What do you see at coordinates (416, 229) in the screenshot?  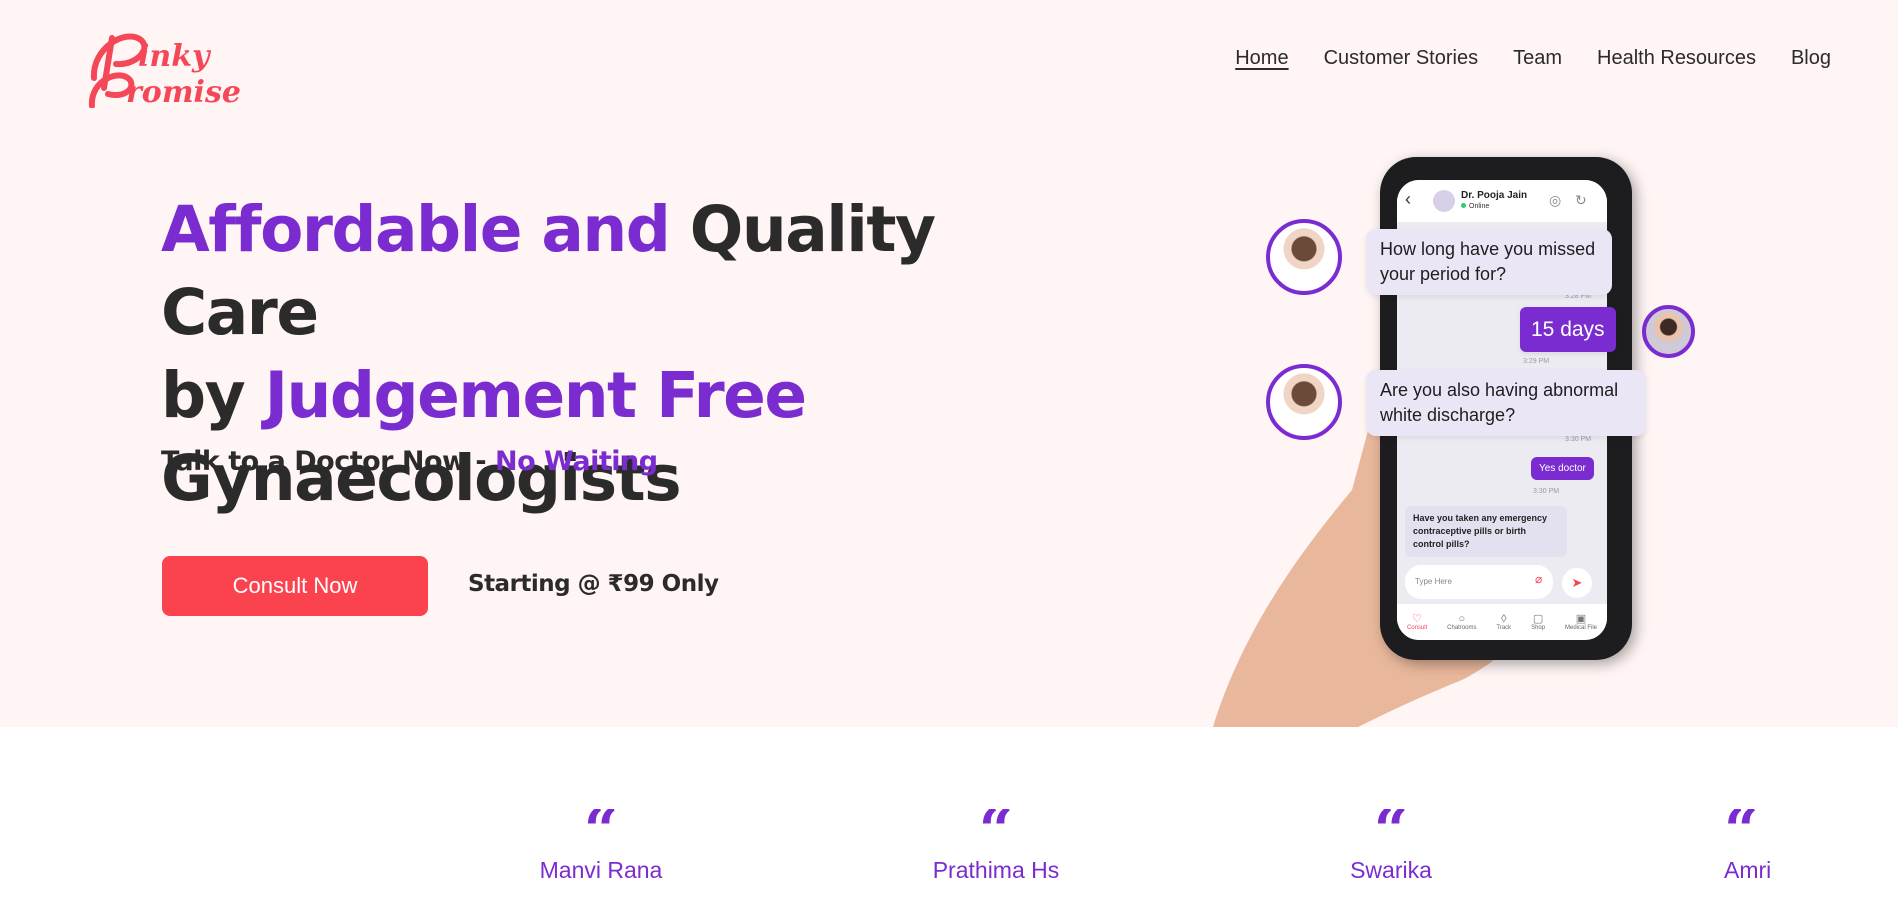 I see `headline-part-1: Affordable and` at bounding box center [416, 229].